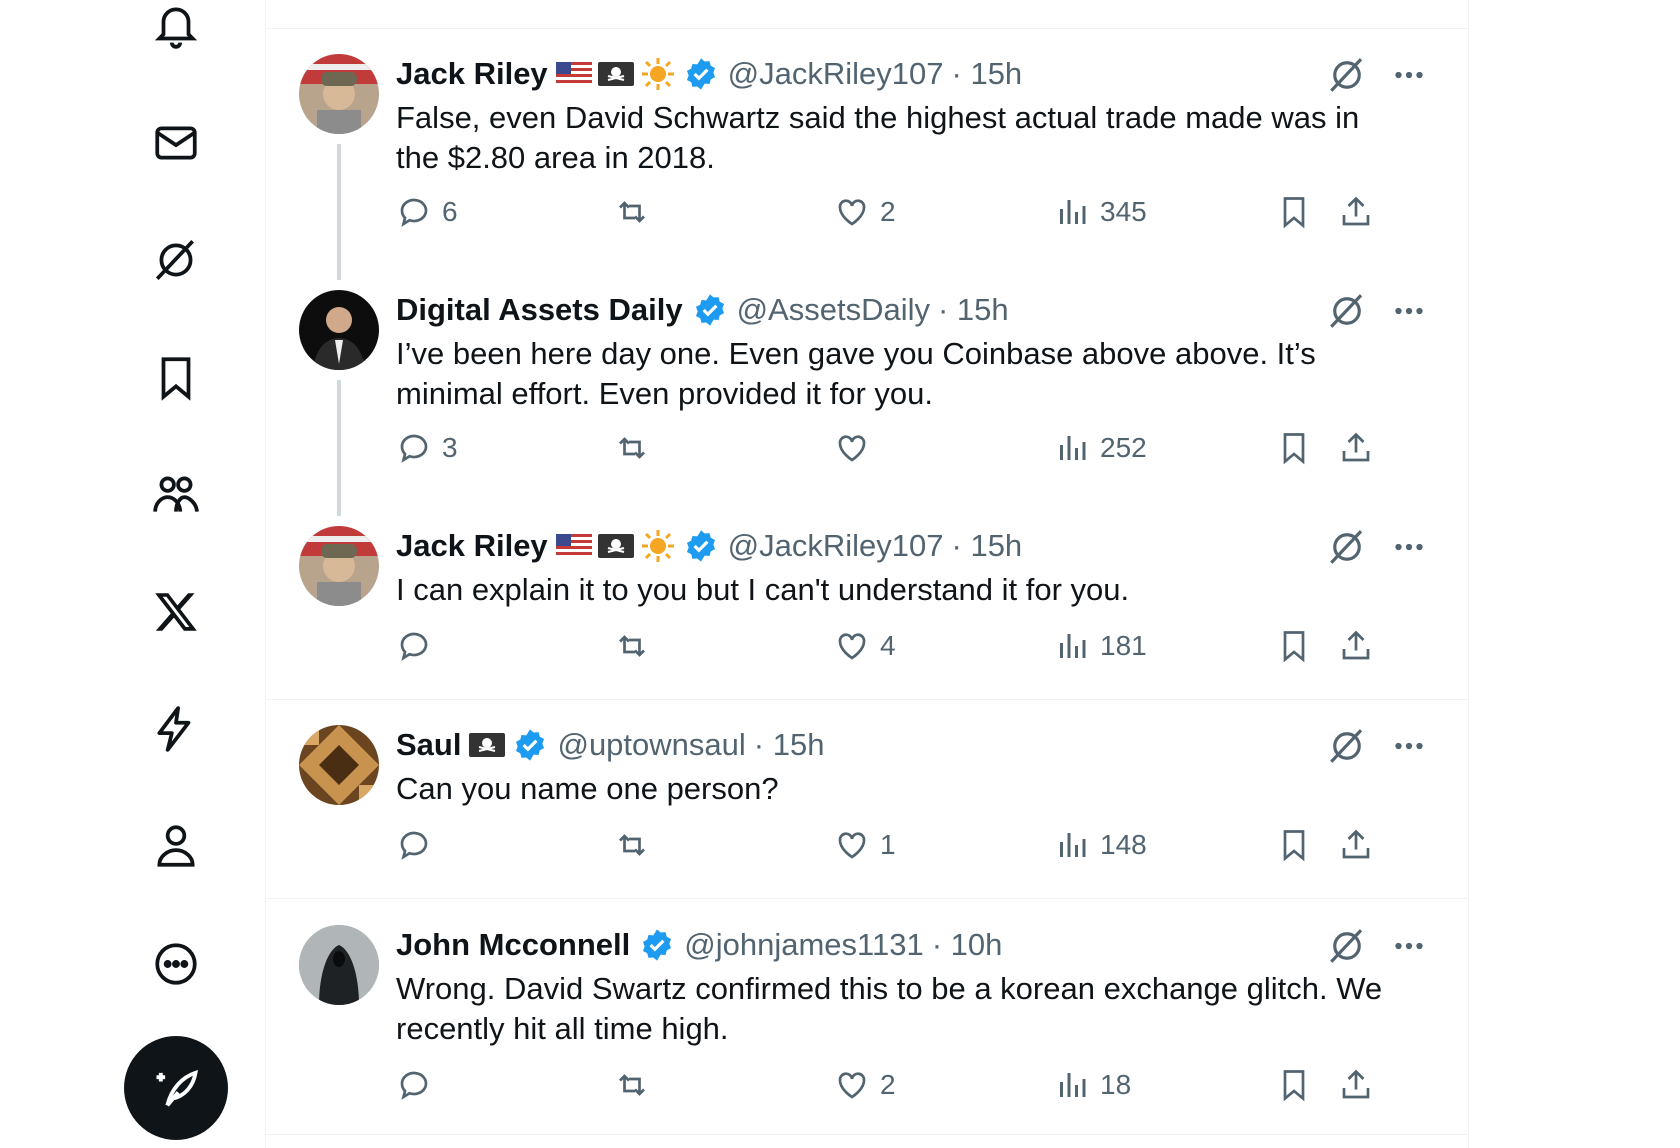  I want to click on author-handle: @uptownsaul, so click(651, 745).